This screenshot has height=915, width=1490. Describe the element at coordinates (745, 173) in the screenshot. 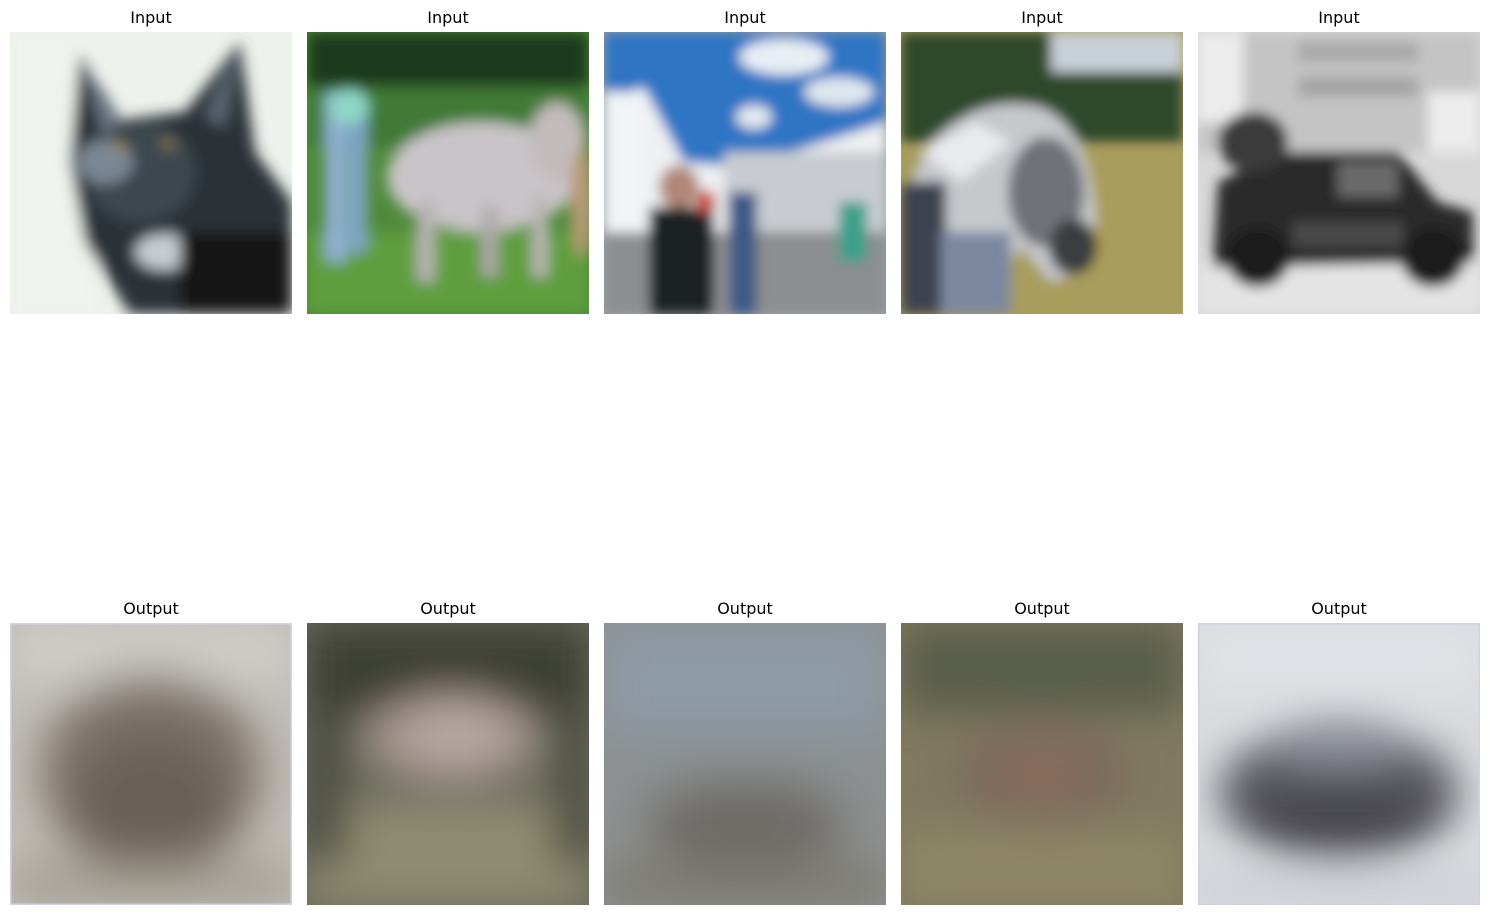

I see `input-image-airplane` at that location.